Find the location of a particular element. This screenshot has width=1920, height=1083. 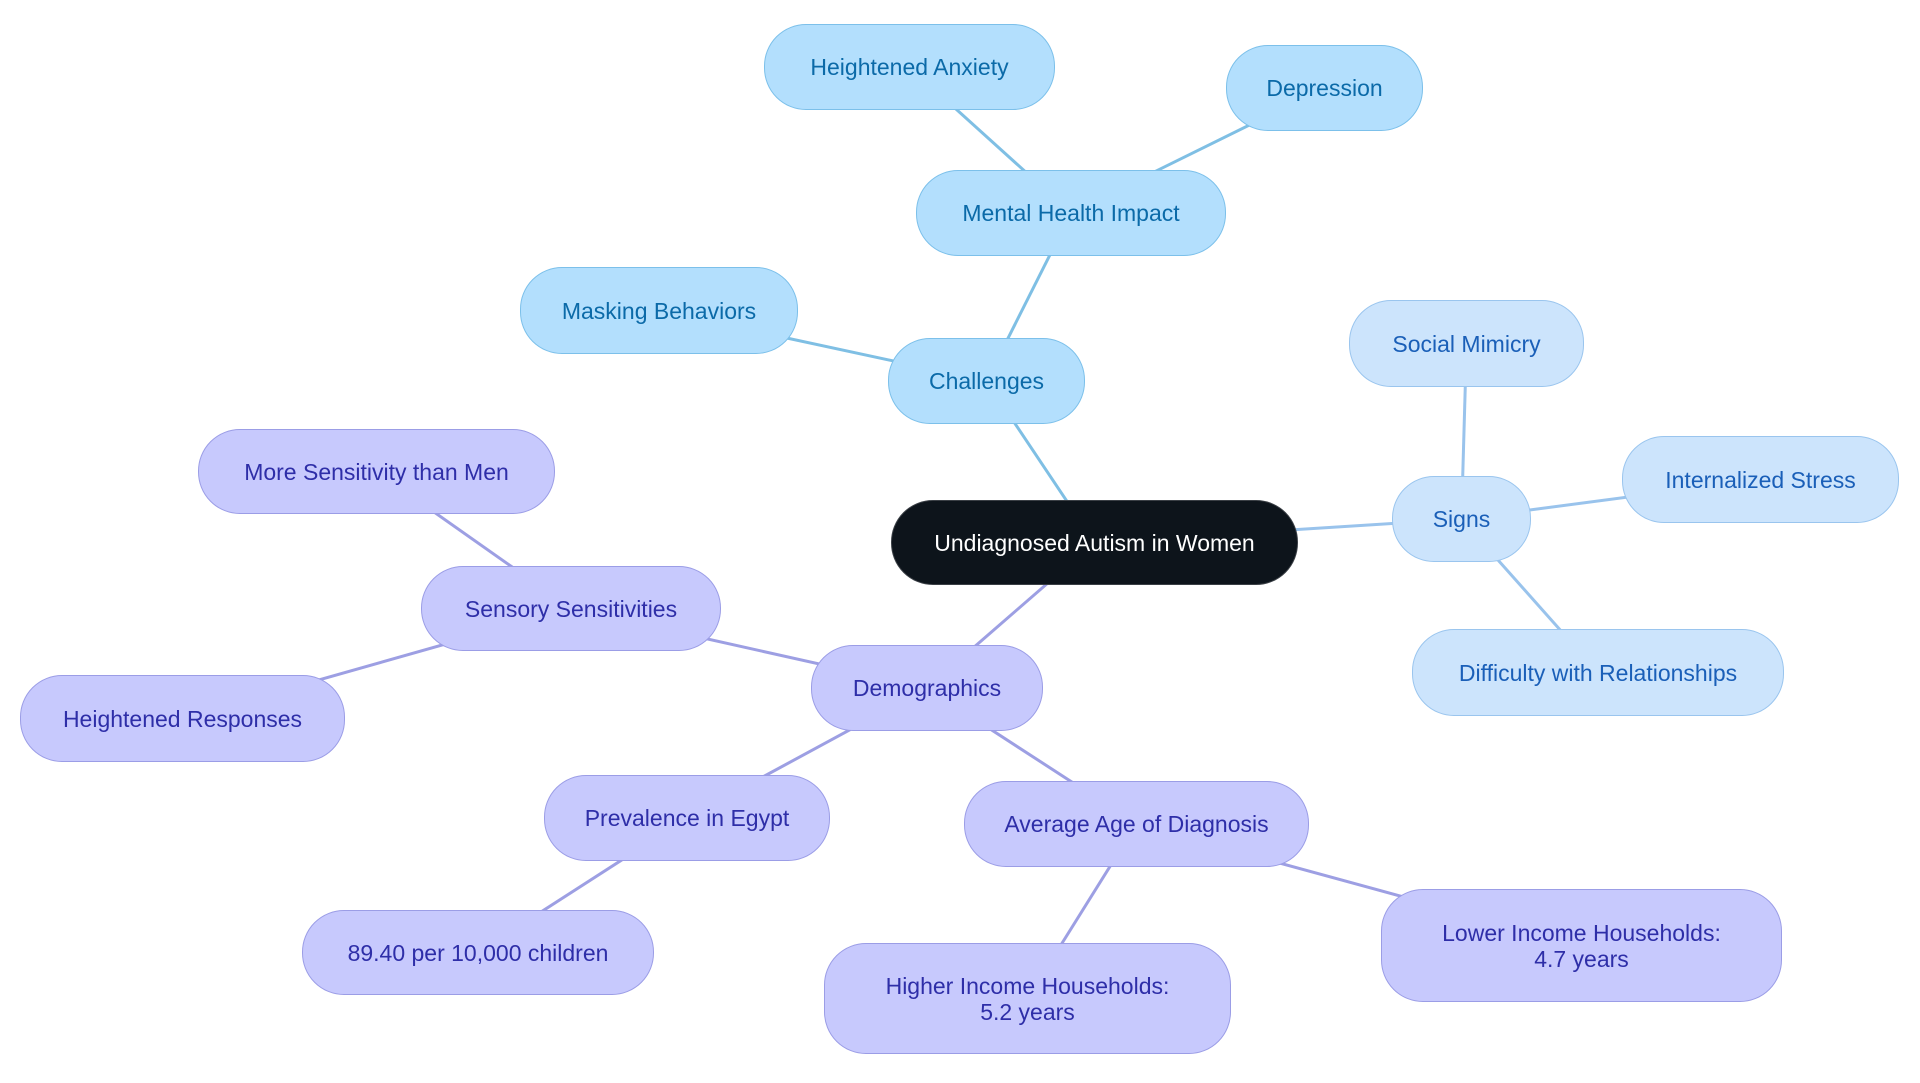

node-mental-health-impact: Mental Health Impact is located at coordinates (1071, 213).